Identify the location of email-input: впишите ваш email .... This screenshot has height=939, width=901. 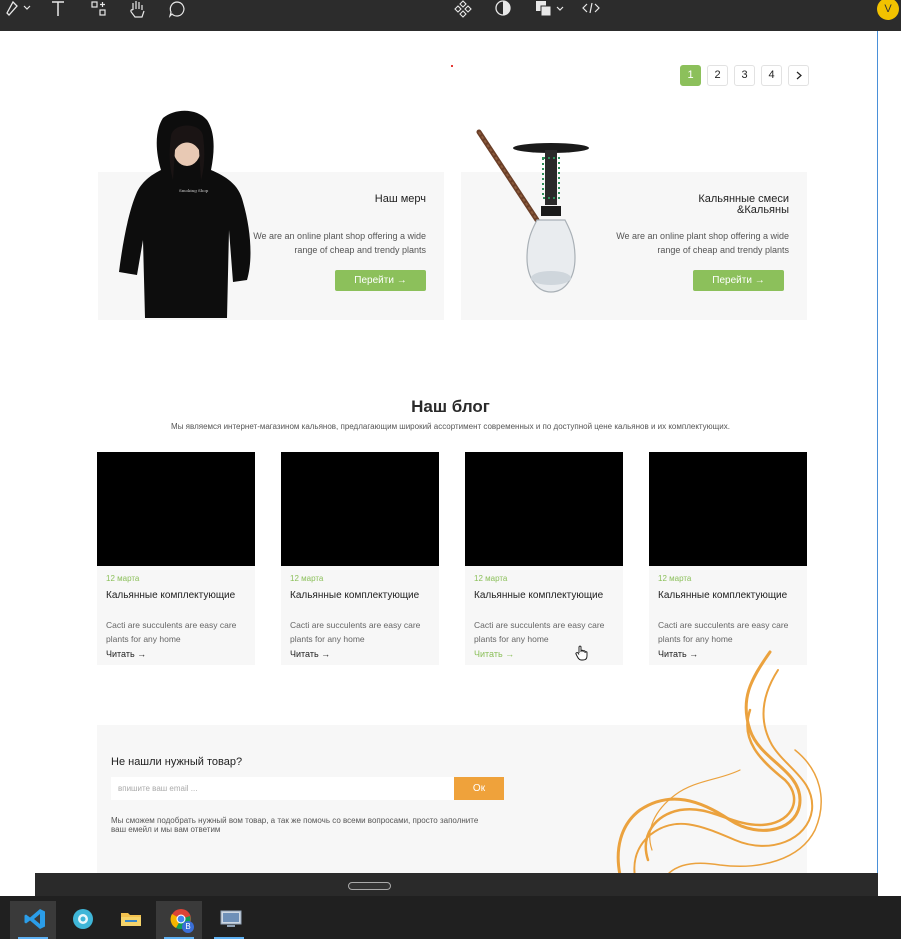
(282, 788).